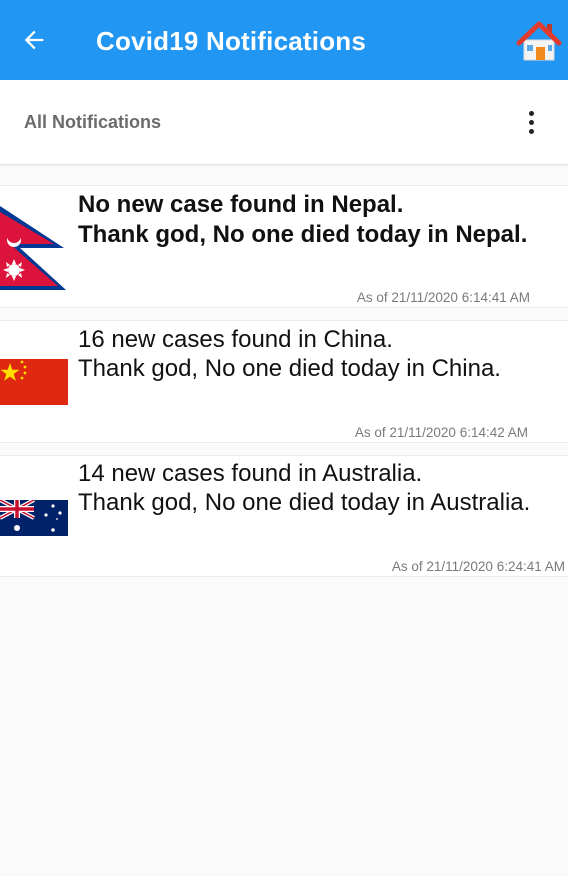 Image resolution: width=568 pixels, height=876 pixels. Describe the element at coordinates (34, 518) in the screenshot. I see `australia-flag-icon` at that location.